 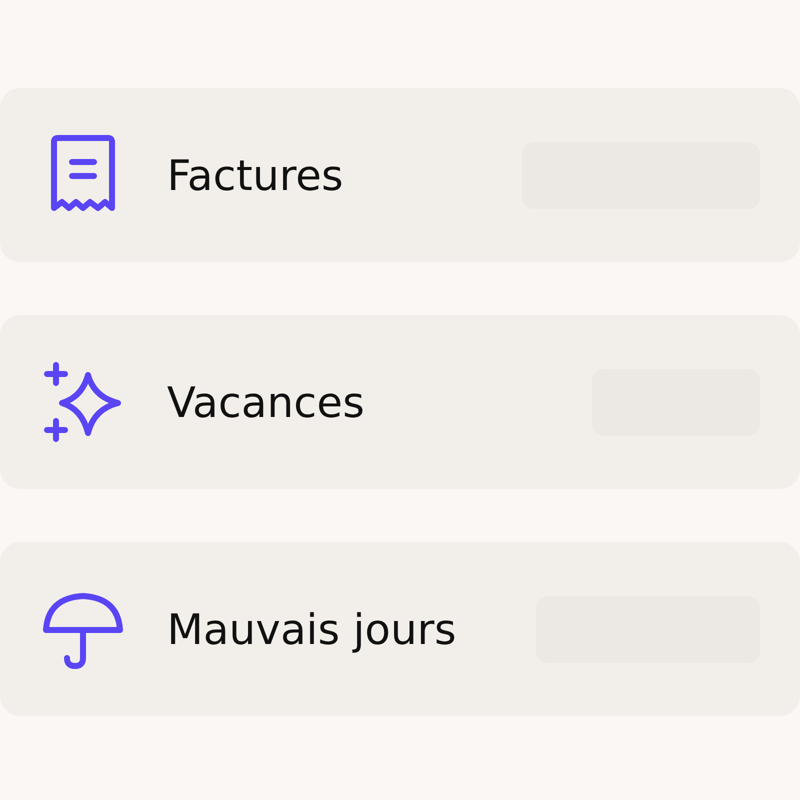 What do you see at coordinates (265, 402) in the screenshot?
I see `category-label: Vacances` at bounding box center [265, 402].